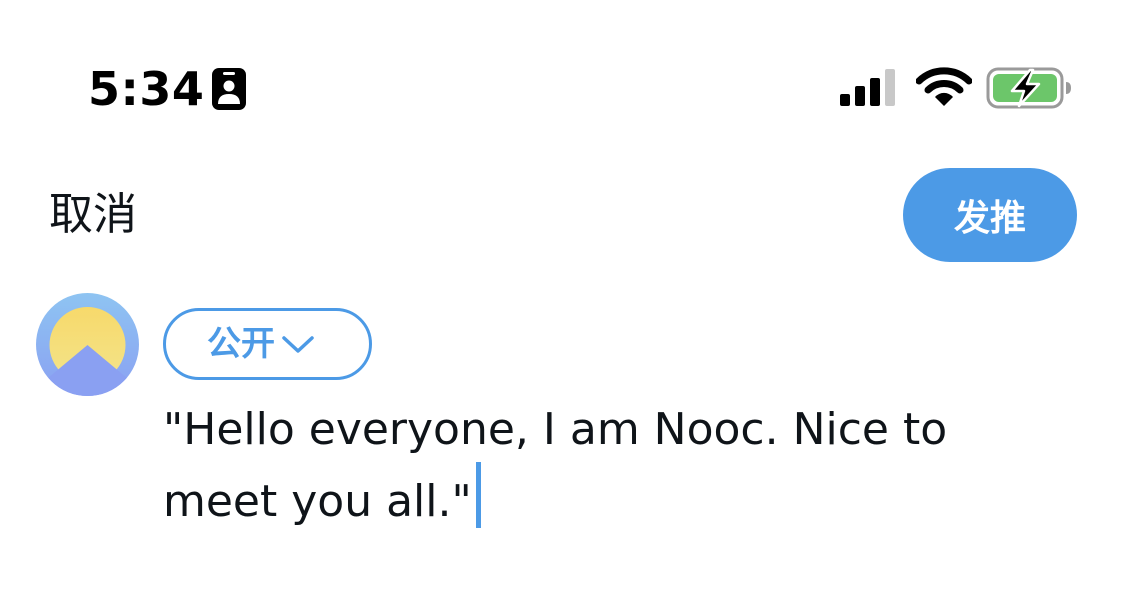 The height and width of the screenshot is (614, 1125). Describe the element at coordinates (93, 215) in the screenshot. I see `cancel-button: 取消` at that location.